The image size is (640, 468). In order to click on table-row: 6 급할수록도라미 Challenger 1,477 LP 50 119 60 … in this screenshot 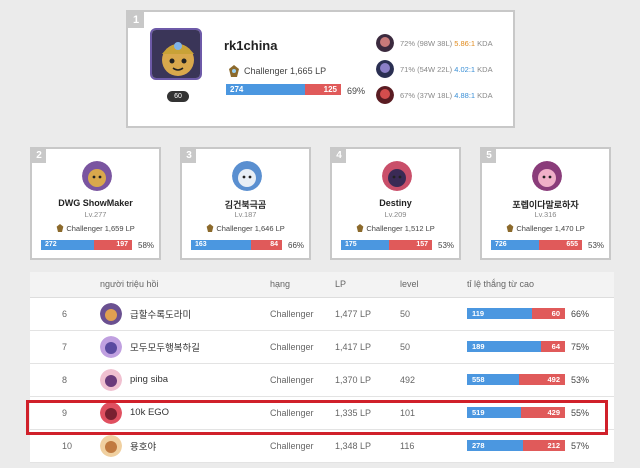, I will do `click(322, 314)`.